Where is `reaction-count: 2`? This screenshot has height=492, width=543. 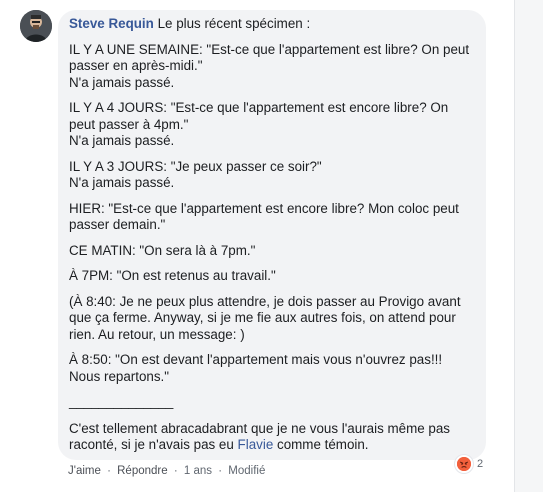
reaction-count: 2 is located at coordinates (480, 464).